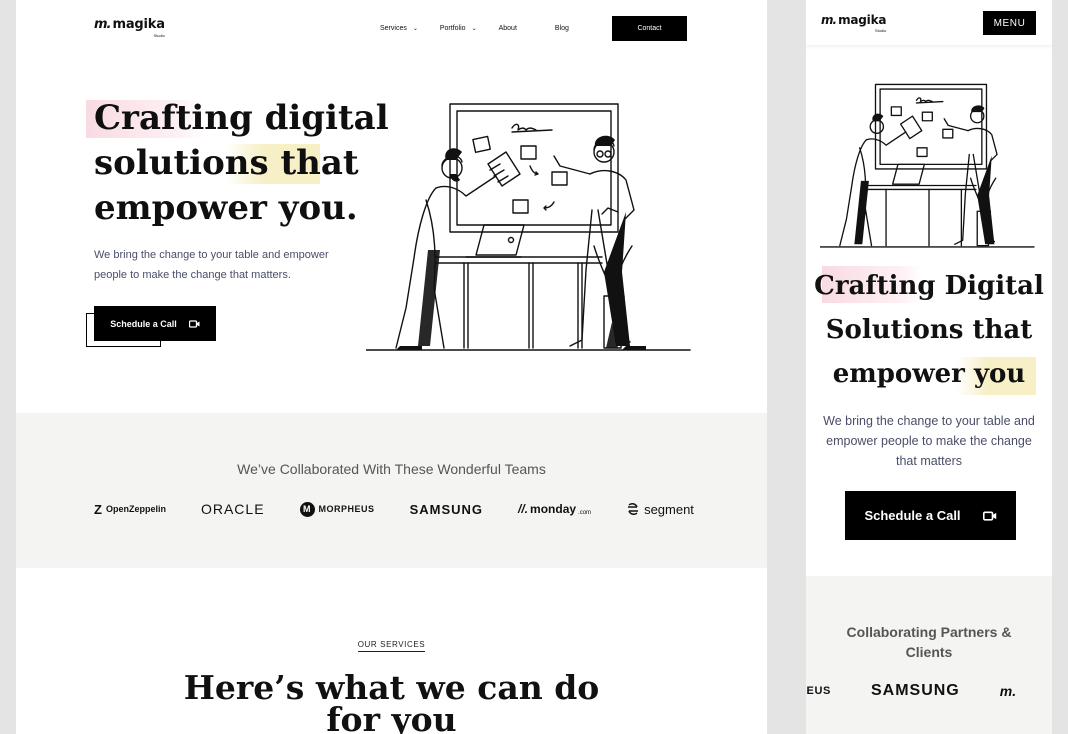 The width and height of the screenshot is (1068, 734). I want to click on logo-morpheus-partial: HEUS, so click(818, 691).